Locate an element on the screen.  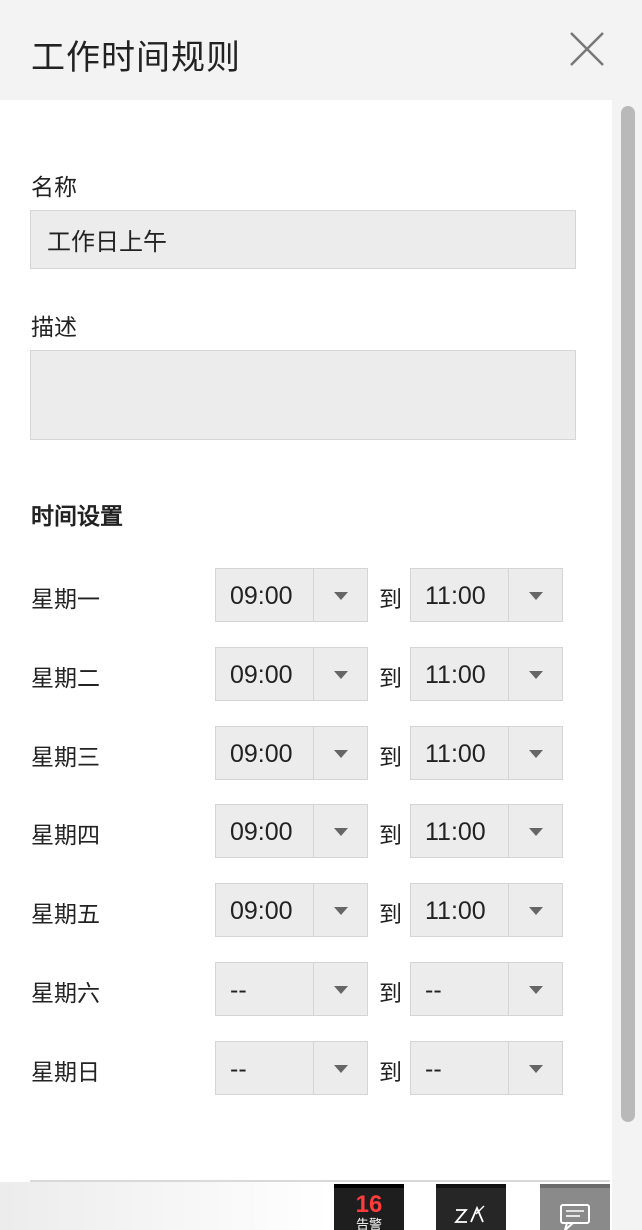
dialog-header: 工作时间规则 is located at coordinates (321, 50).